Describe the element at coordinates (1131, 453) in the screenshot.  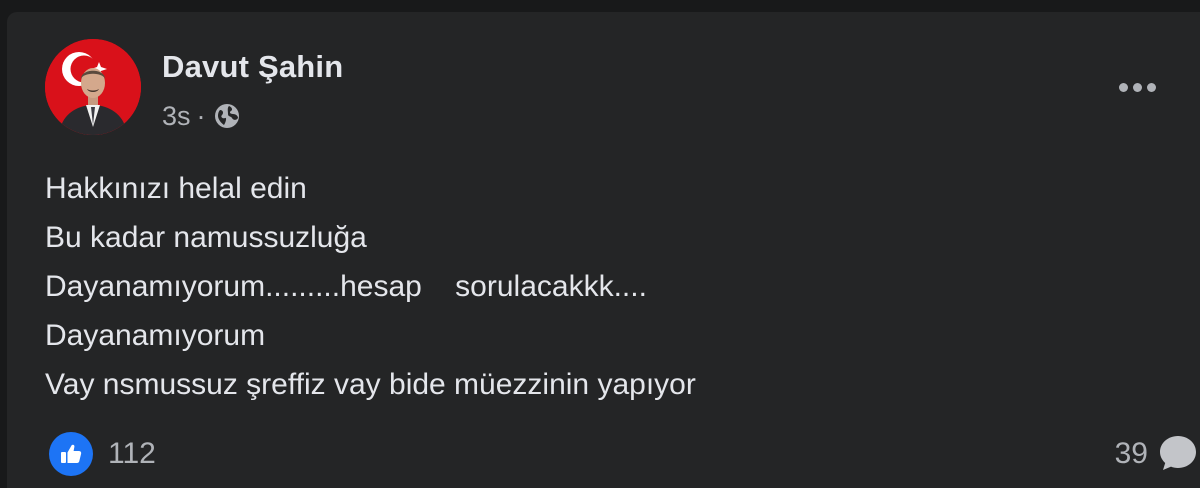
I see `comment-count: 39` at that location.